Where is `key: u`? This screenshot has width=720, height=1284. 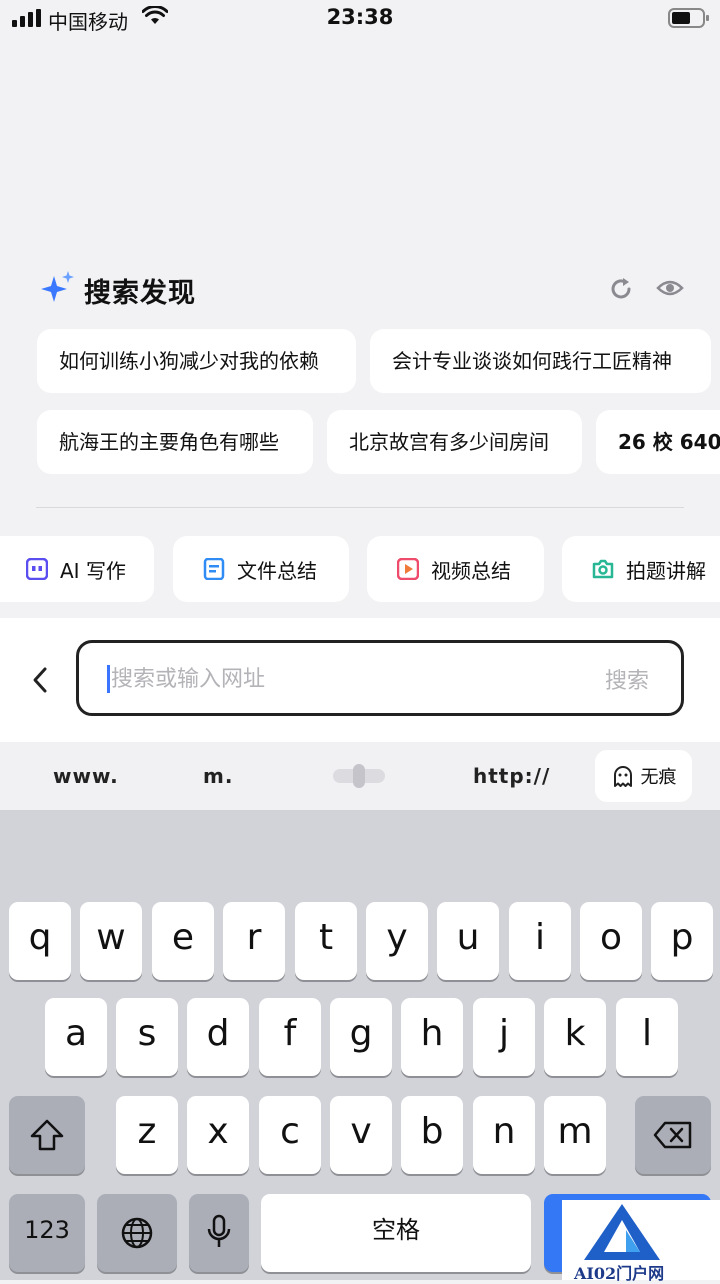
key: u is located at coordinates (468, 941).